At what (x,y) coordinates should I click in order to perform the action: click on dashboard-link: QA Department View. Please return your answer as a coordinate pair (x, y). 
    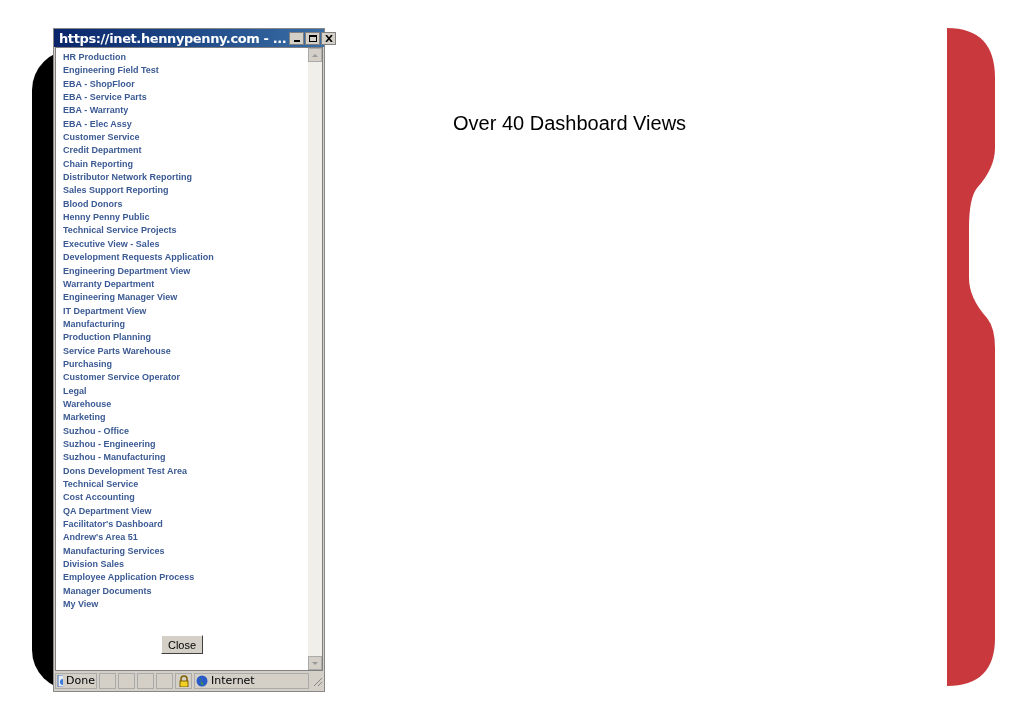
    Looking at the image, I should click on (182, 511).